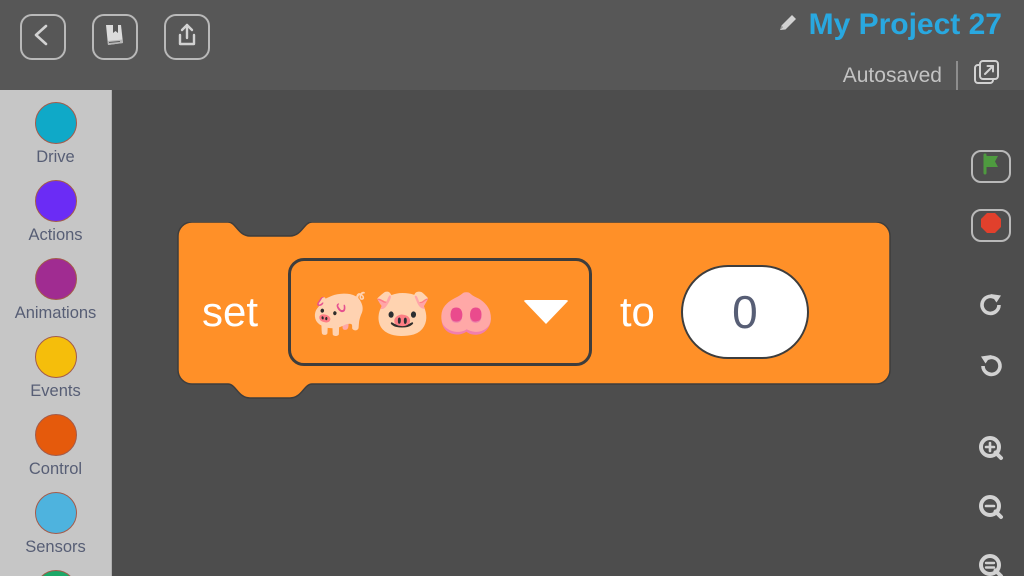 Image resolution: width=1024 pixels, height=576 pixels. I want to click on stop-all-button, so click(991, 225).